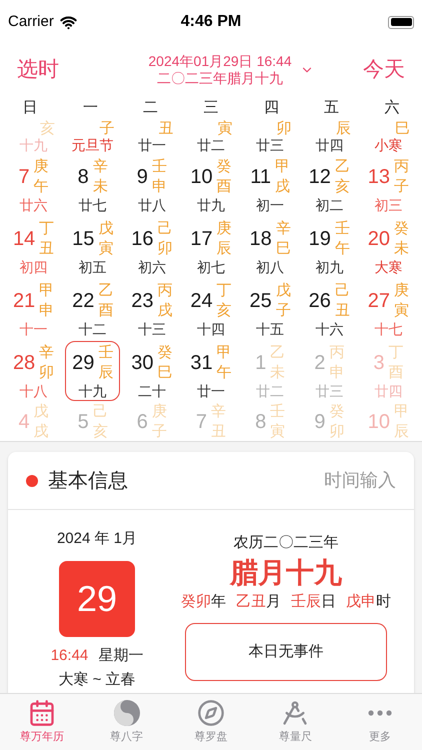 This screenshot has height=750, width=422. What do you see at coordinates (379, 239) in the screenshot?
I see `day-number: 20` at bounding box center [379, 239].